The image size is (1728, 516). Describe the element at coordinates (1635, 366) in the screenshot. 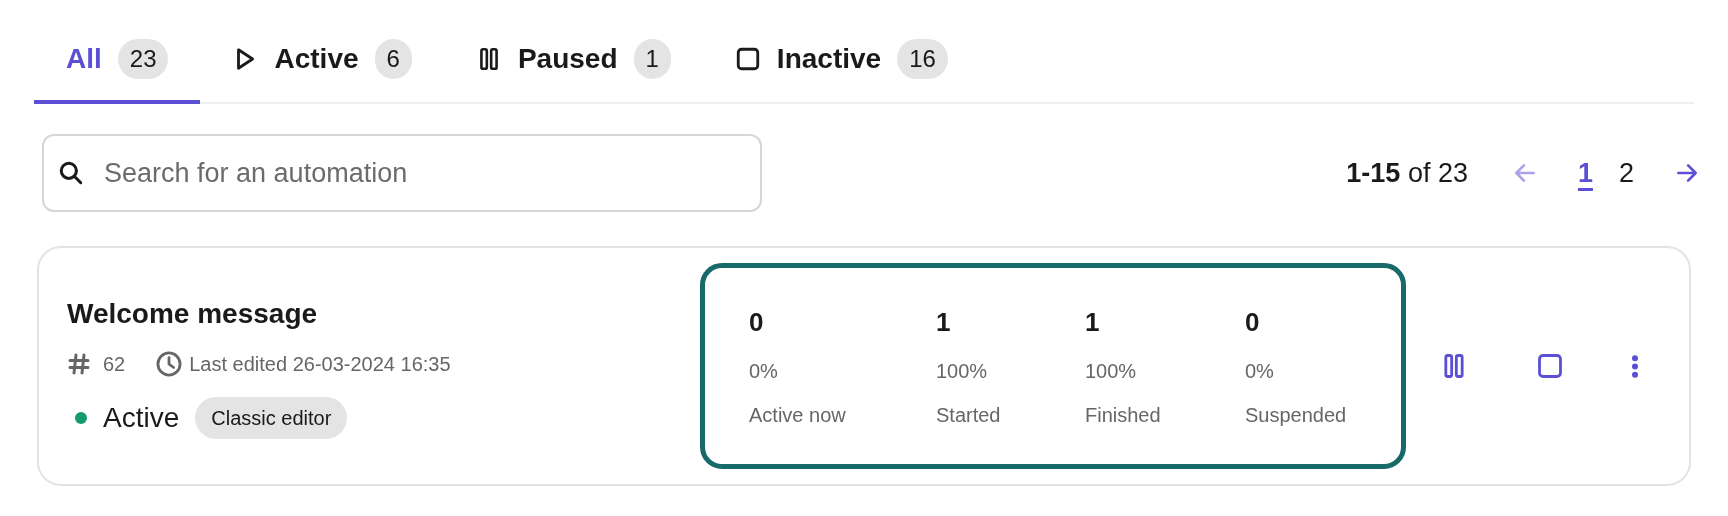

I see `more-icon` at that location.